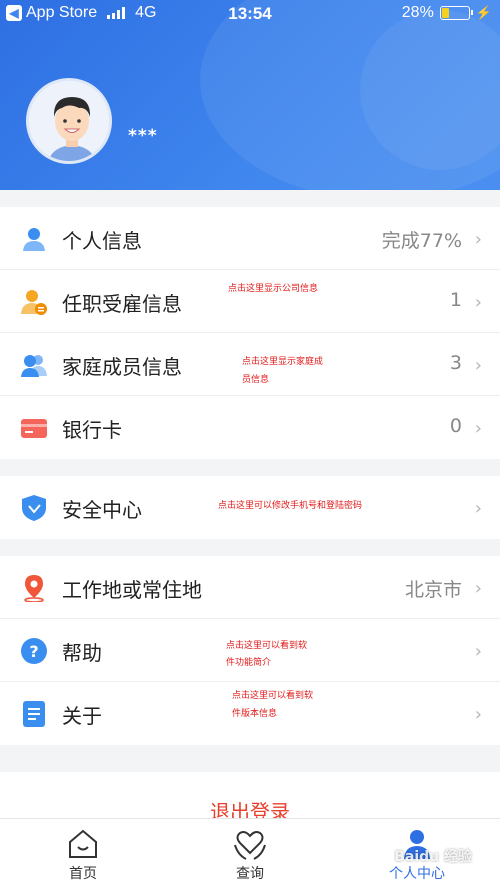  Describe the element at coordinates (256, 380) in the screenshot. I see `annotation-family-line2: 员信息` at that location.